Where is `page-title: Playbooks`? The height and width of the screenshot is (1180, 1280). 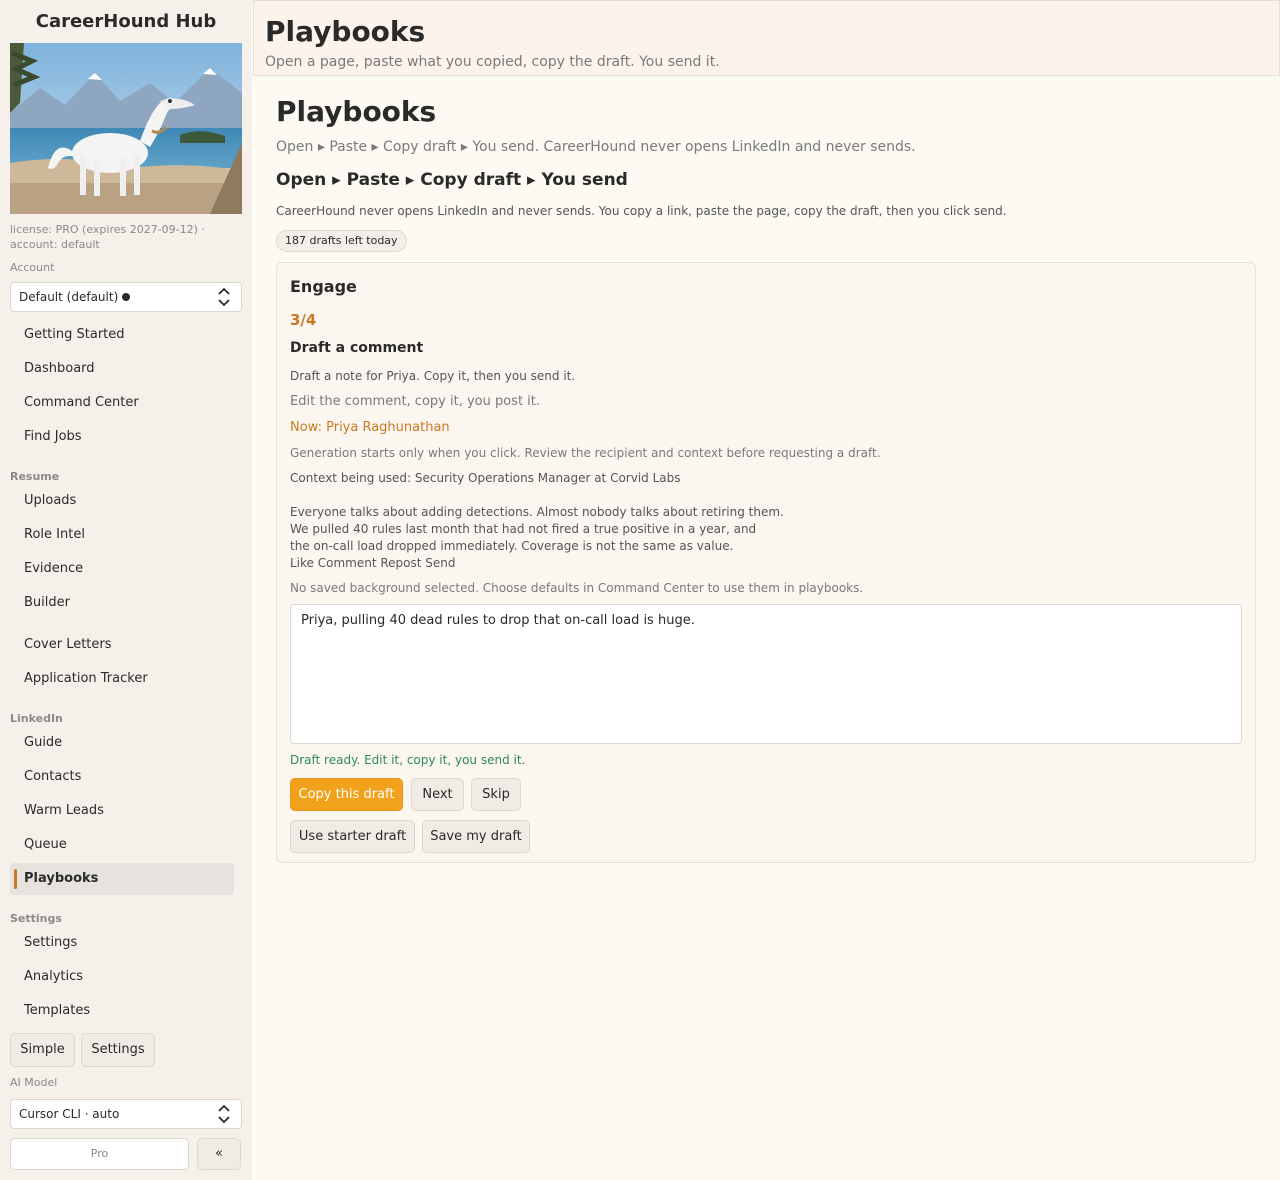
page-title: Playbooks is located at coordinates (356, 111).